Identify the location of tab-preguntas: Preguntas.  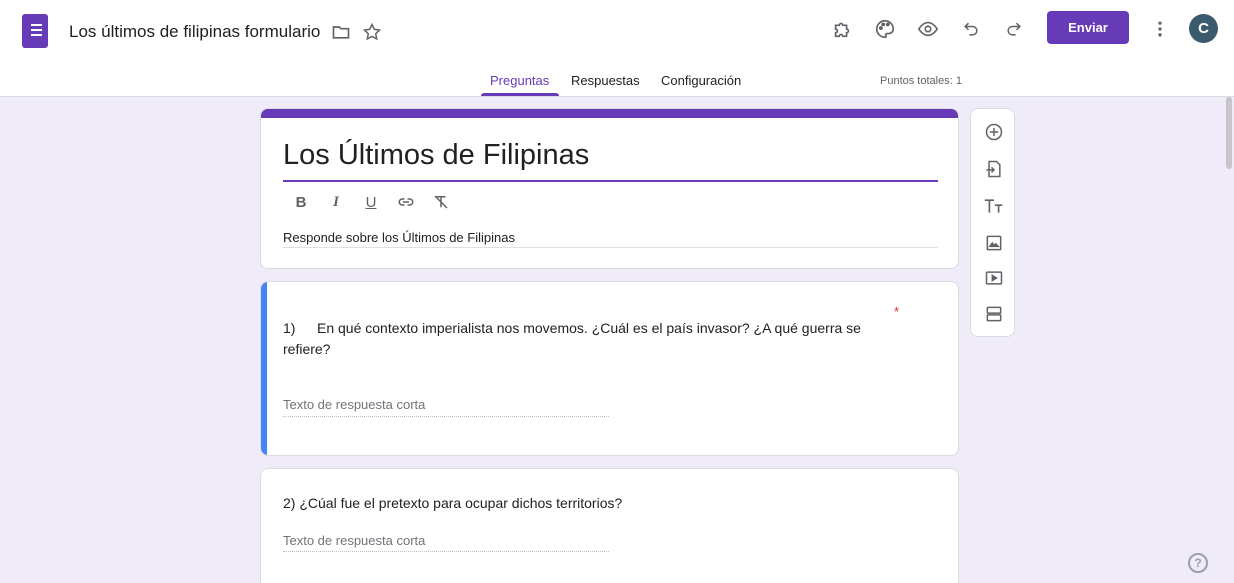
(519, 80).